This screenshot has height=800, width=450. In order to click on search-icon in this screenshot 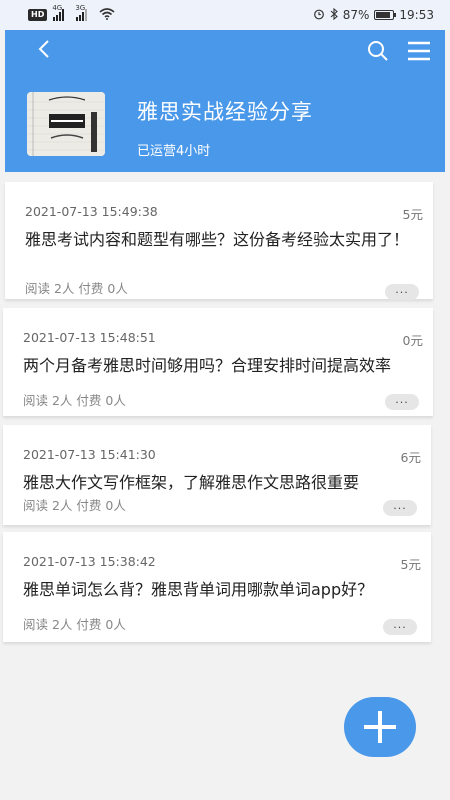, I will do `click(378, 51)`.